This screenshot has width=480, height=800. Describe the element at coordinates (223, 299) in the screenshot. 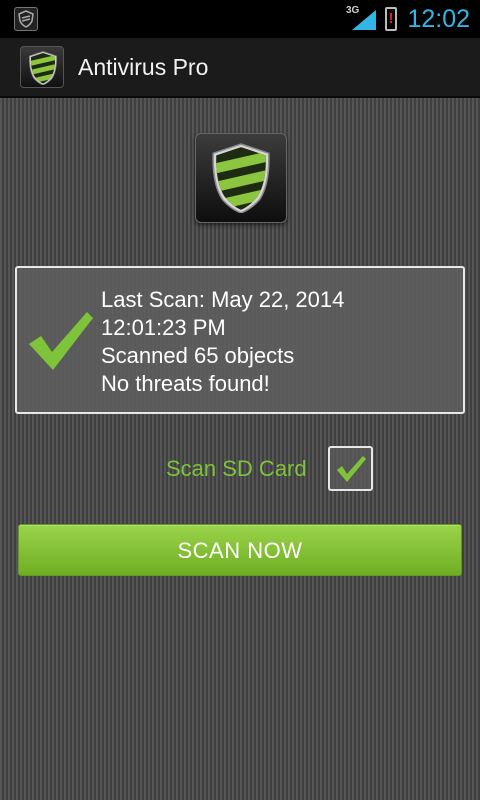

I see `last-scan-date: Last Scan: May 22, 2014` at that location.